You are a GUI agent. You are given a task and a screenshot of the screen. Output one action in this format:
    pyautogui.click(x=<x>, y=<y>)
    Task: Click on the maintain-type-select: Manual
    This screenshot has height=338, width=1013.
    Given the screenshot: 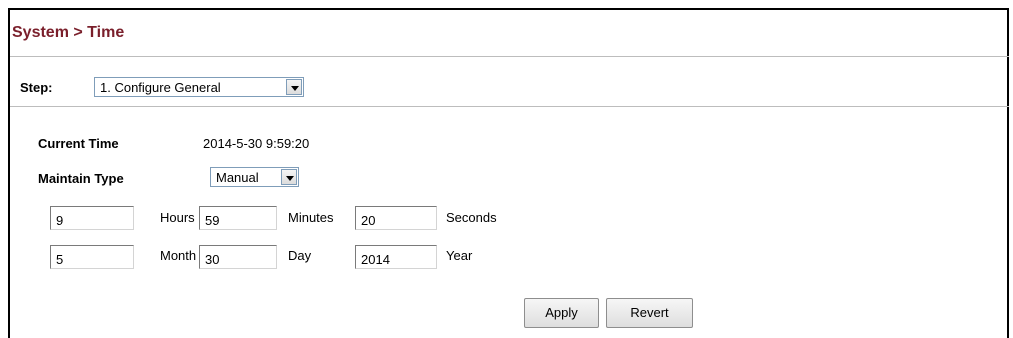 What is the action you would take?
    pyautogui.click(x=254, y=177)
    